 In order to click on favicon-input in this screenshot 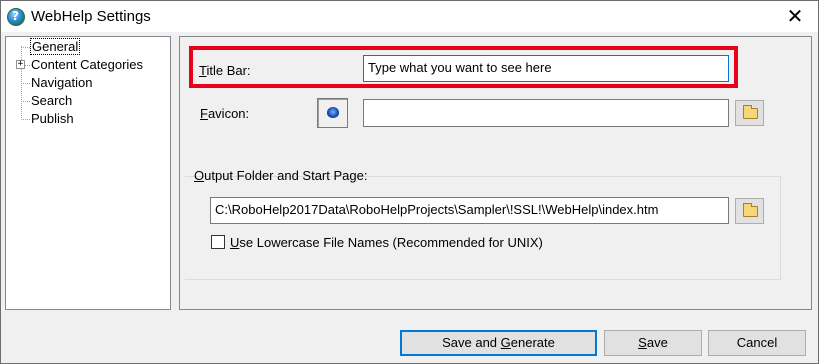, I will do `click(546, 113)`.